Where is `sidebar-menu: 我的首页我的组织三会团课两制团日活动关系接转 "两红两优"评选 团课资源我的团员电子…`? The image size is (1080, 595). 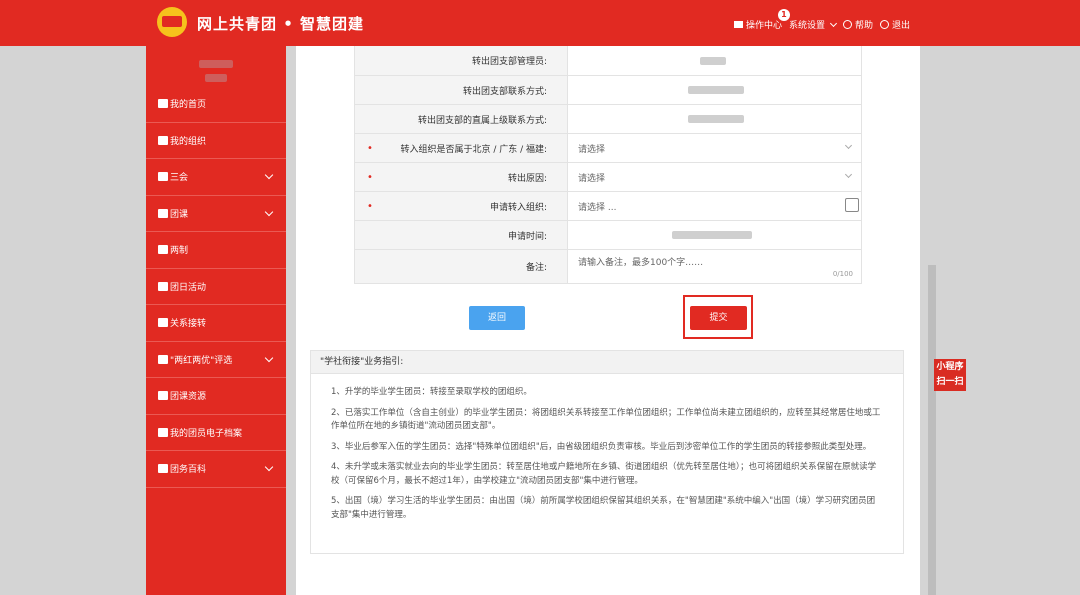
sidebar-menu: 我的首页我的组织三会团课两制团日活动关系接转 "两红两优"评选 团课资源我的团员电子… is located at coordinates (216, 287).